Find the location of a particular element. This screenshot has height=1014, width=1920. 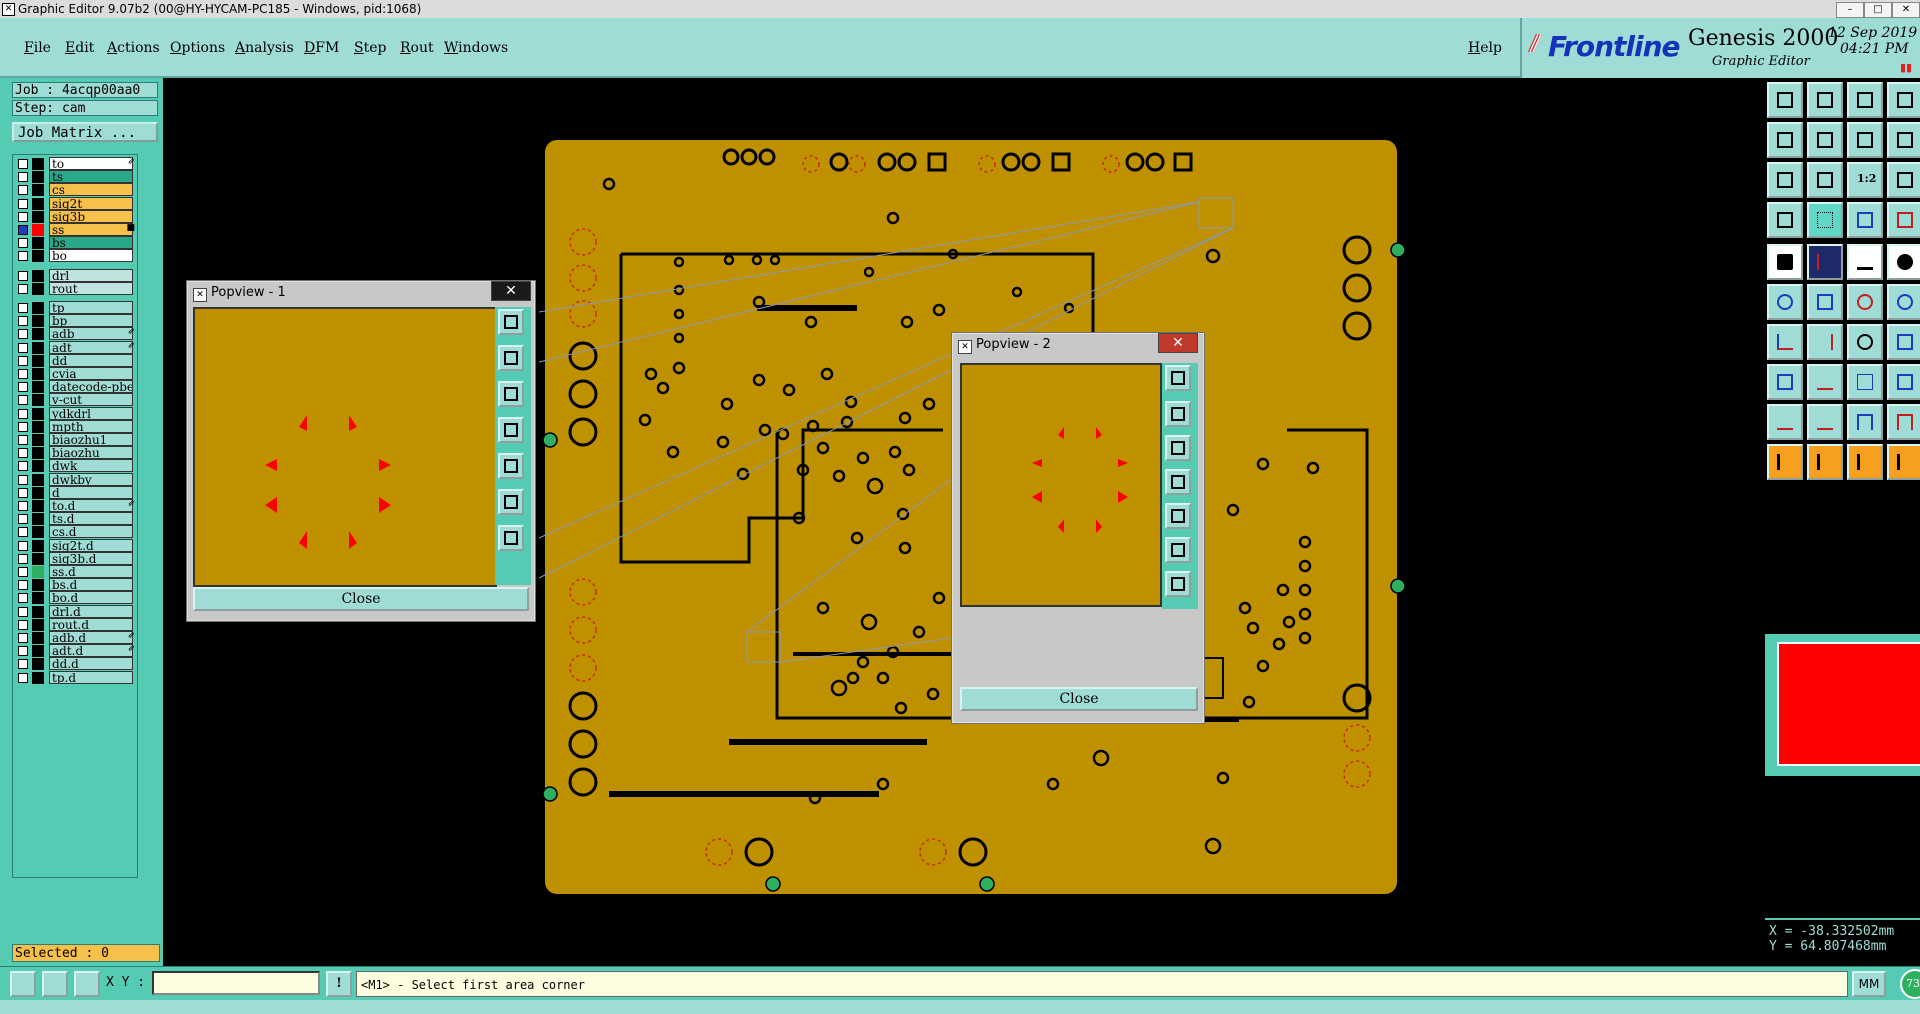

layer-row: rout is located at coordinates (75, 288).